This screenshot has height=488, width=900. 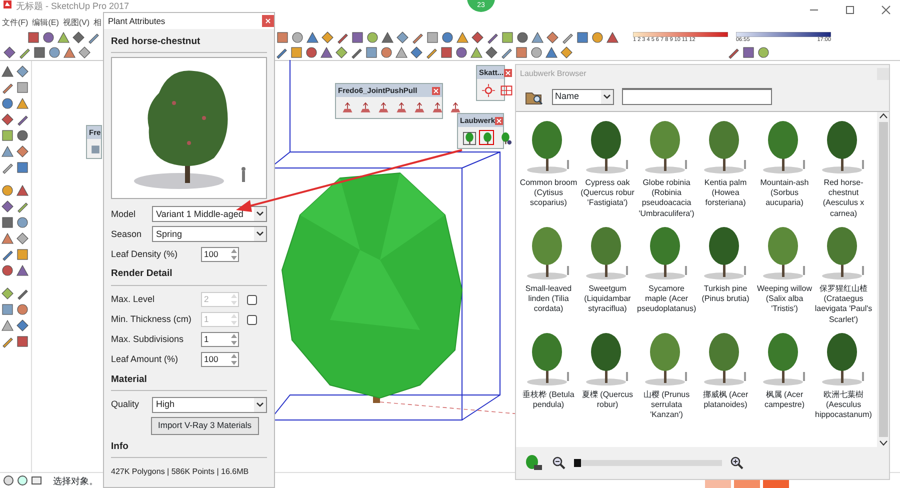 What do you see at coordinates (666, 198) in the screenshot?
I see `plant-name: Globe robinia (Robinia pseudoacacia 'Umbraculifera')` at bounding box center [666, 198].